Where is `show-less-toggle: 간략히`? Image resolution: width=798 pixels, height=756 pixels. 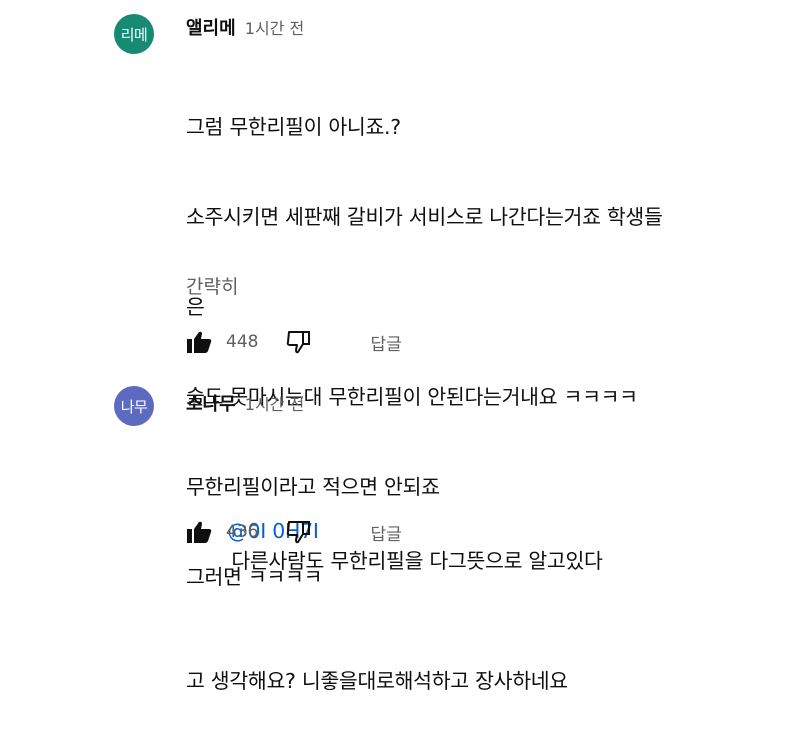 show-less-toggle: 간략히 is located at coordinates (212, 285).